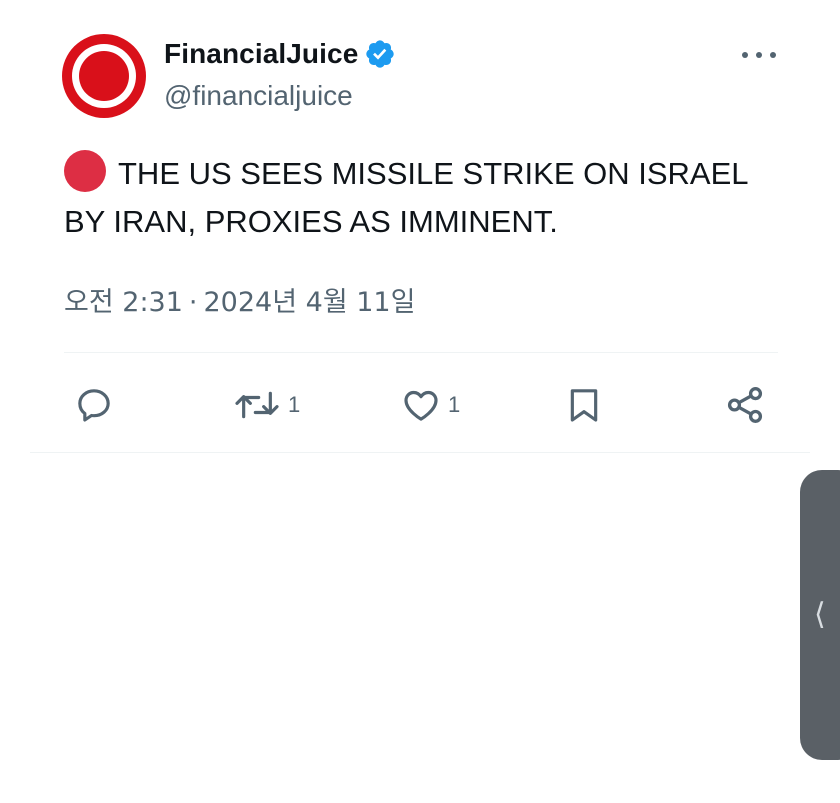 This screenshot has height=803, width=840. What do you see at coordinates (309, 302) in the screenshot?
I see `tweet-date: 2024년 4월 11일` at bounding box center [309, 302].